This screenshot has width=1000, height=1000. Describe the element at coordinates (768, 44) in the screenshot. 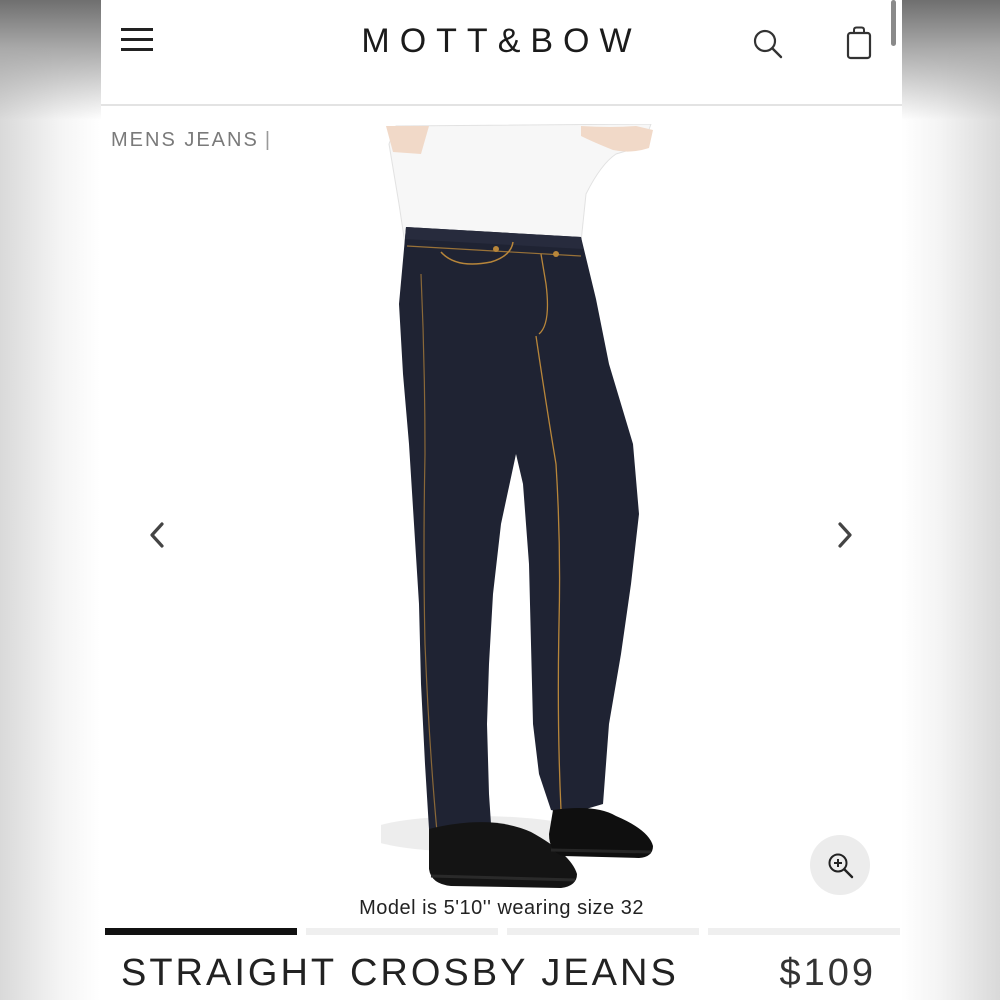

I see `search-icon` at that location.